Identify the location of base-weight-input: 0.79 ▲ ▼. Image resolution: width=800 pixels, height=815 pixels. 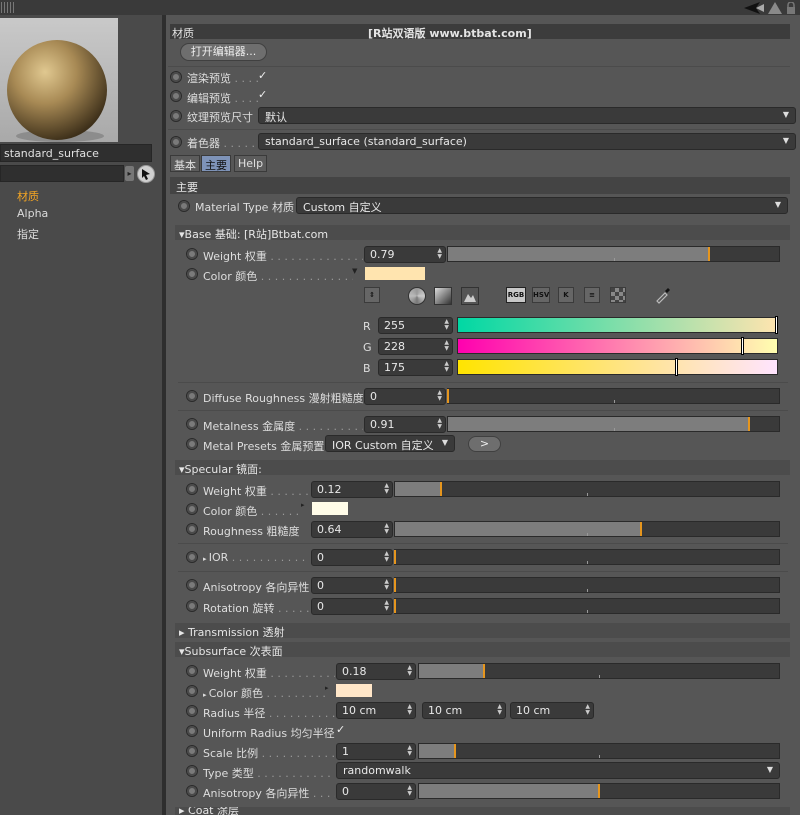
(405, 254).